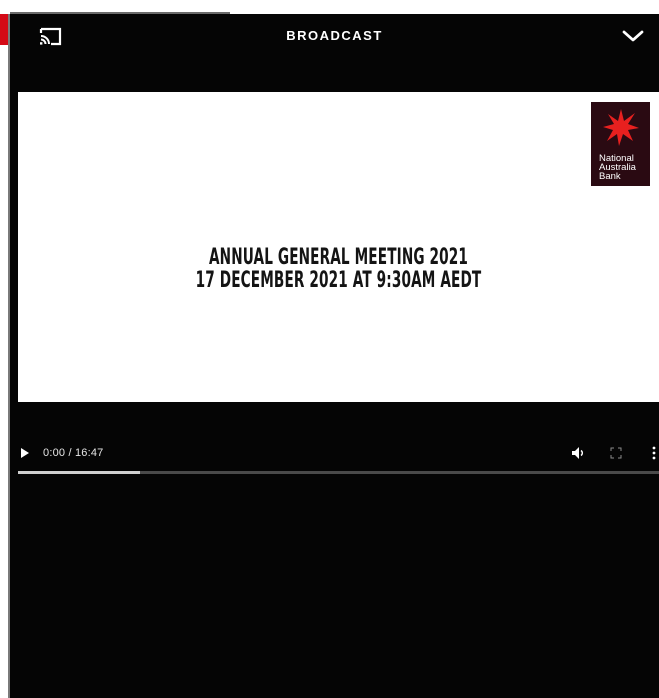 This screenshot has height=698, width=659. I want to click on fullscreen-icon, so click(616, 453).